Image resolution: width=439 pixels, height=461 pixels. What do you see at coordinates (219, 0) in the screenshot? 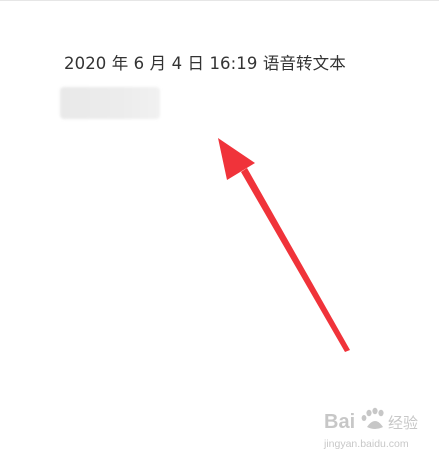
I see `top-divider` at bounding box center [219, 0].